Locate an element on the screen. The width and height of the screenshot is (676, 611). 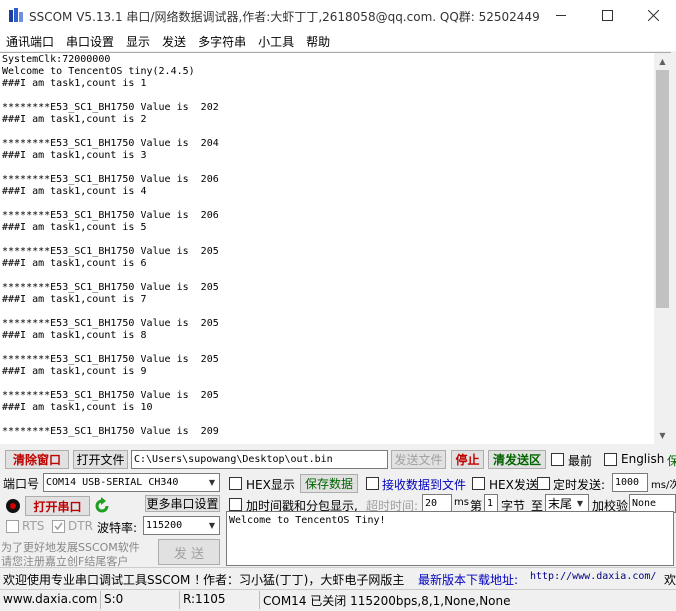
send-text-area: Welcome to TencentOS Tiny! is located at coordinates (450, 538).